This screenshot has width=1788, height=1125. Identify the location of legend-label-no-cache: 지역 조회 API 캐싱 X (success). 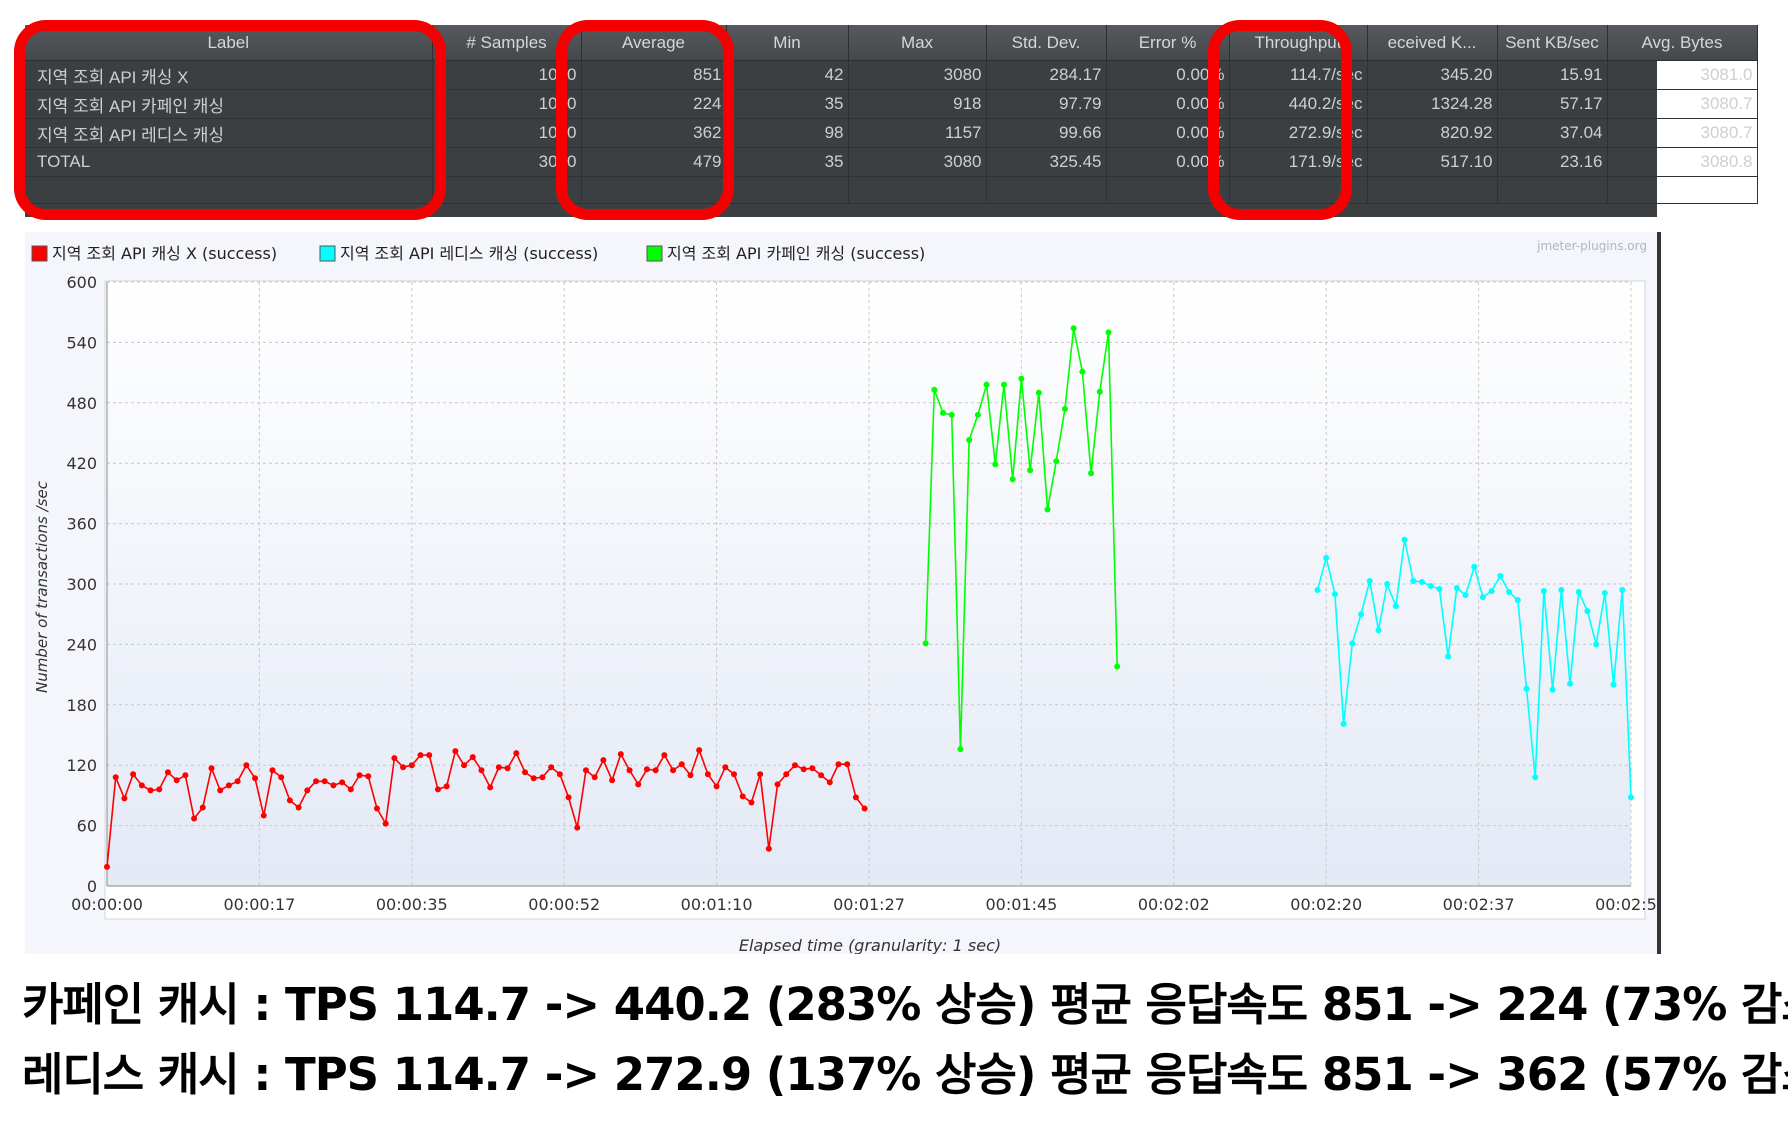
(164, 253).